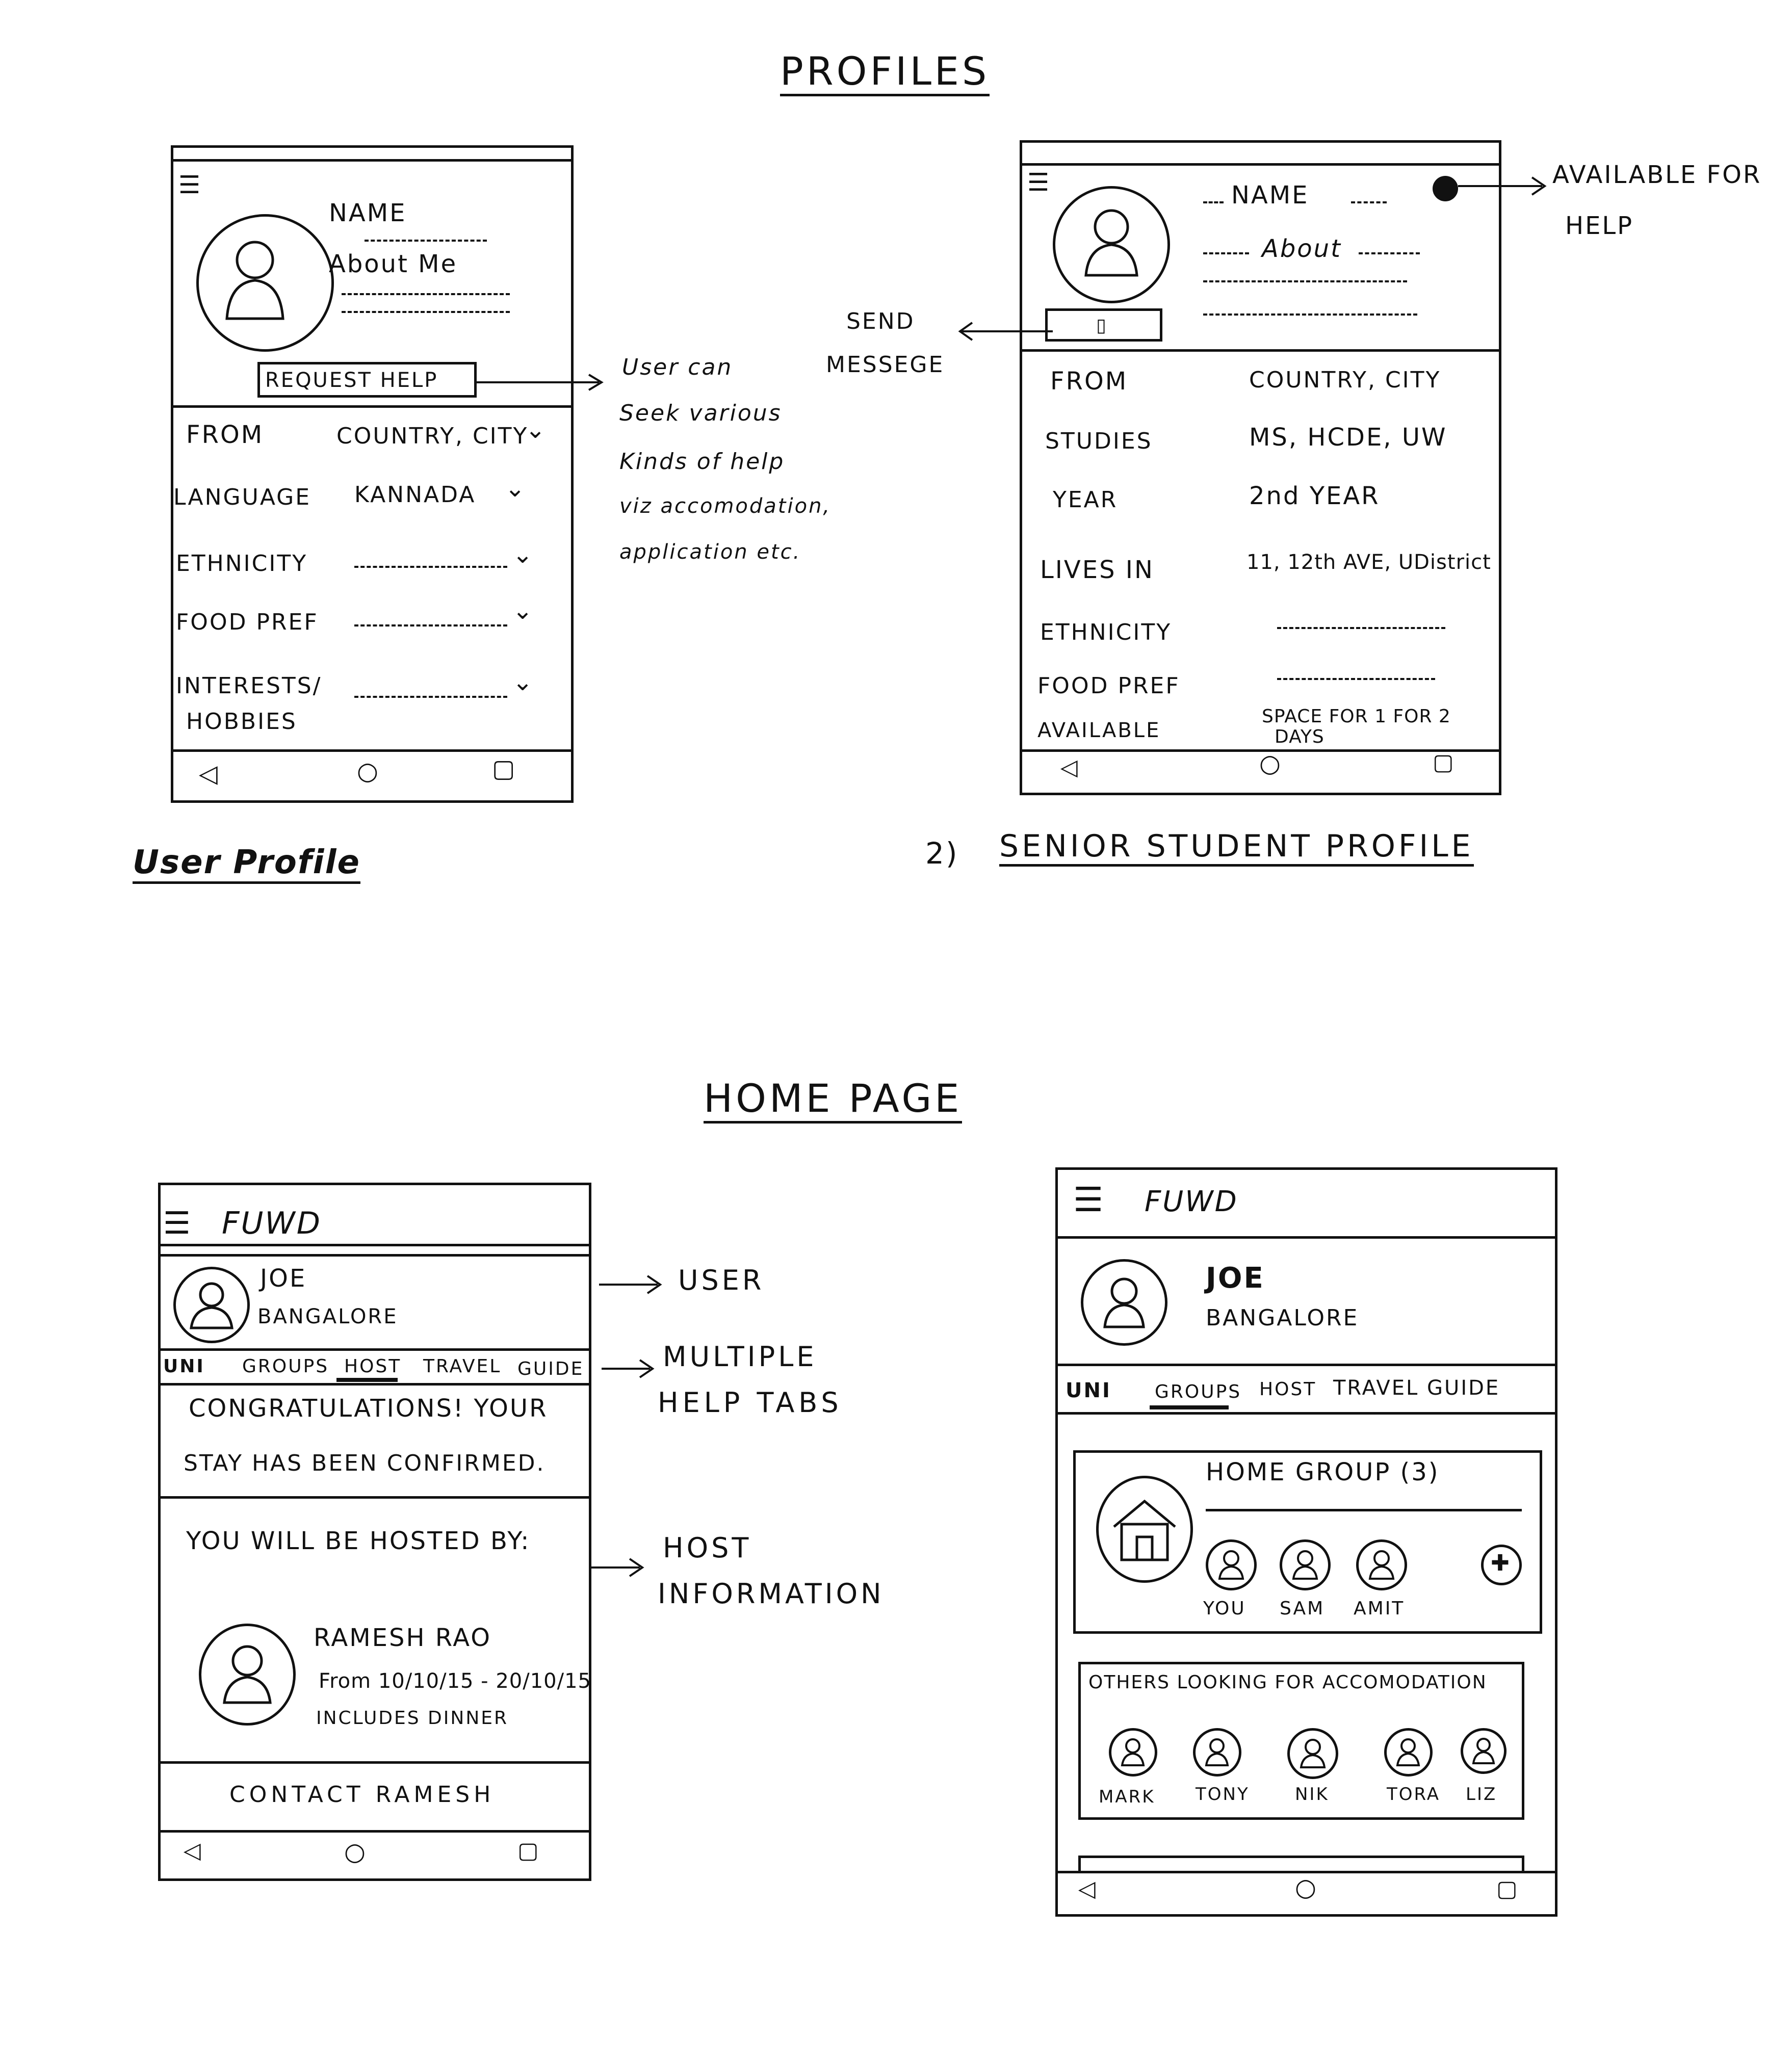 Image resolution: width=1792 pixels, height=2064 pixels. I want to click on request-help-annotation-2: Seek various, so click(700, 413).